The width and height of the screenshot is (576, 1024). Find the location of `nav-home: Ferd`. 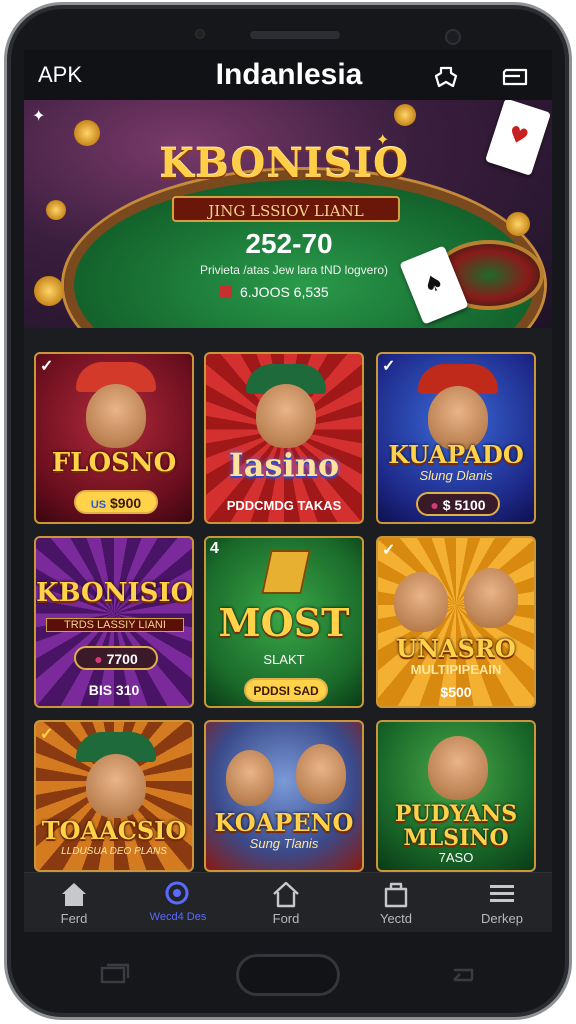

nav-home: Ferd is located at coordinates (74, 902).